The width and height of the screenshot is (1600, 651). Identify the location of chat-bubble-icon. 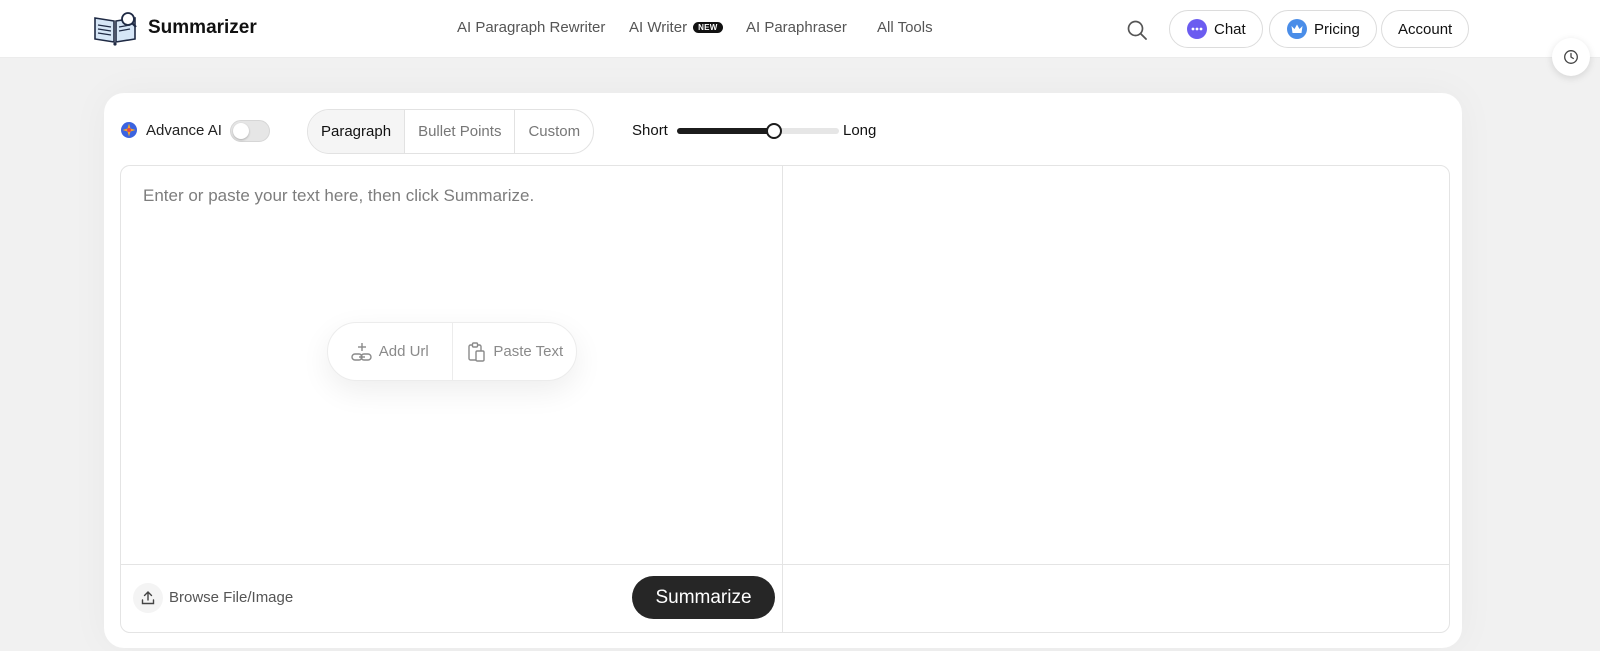
(1197, 29).